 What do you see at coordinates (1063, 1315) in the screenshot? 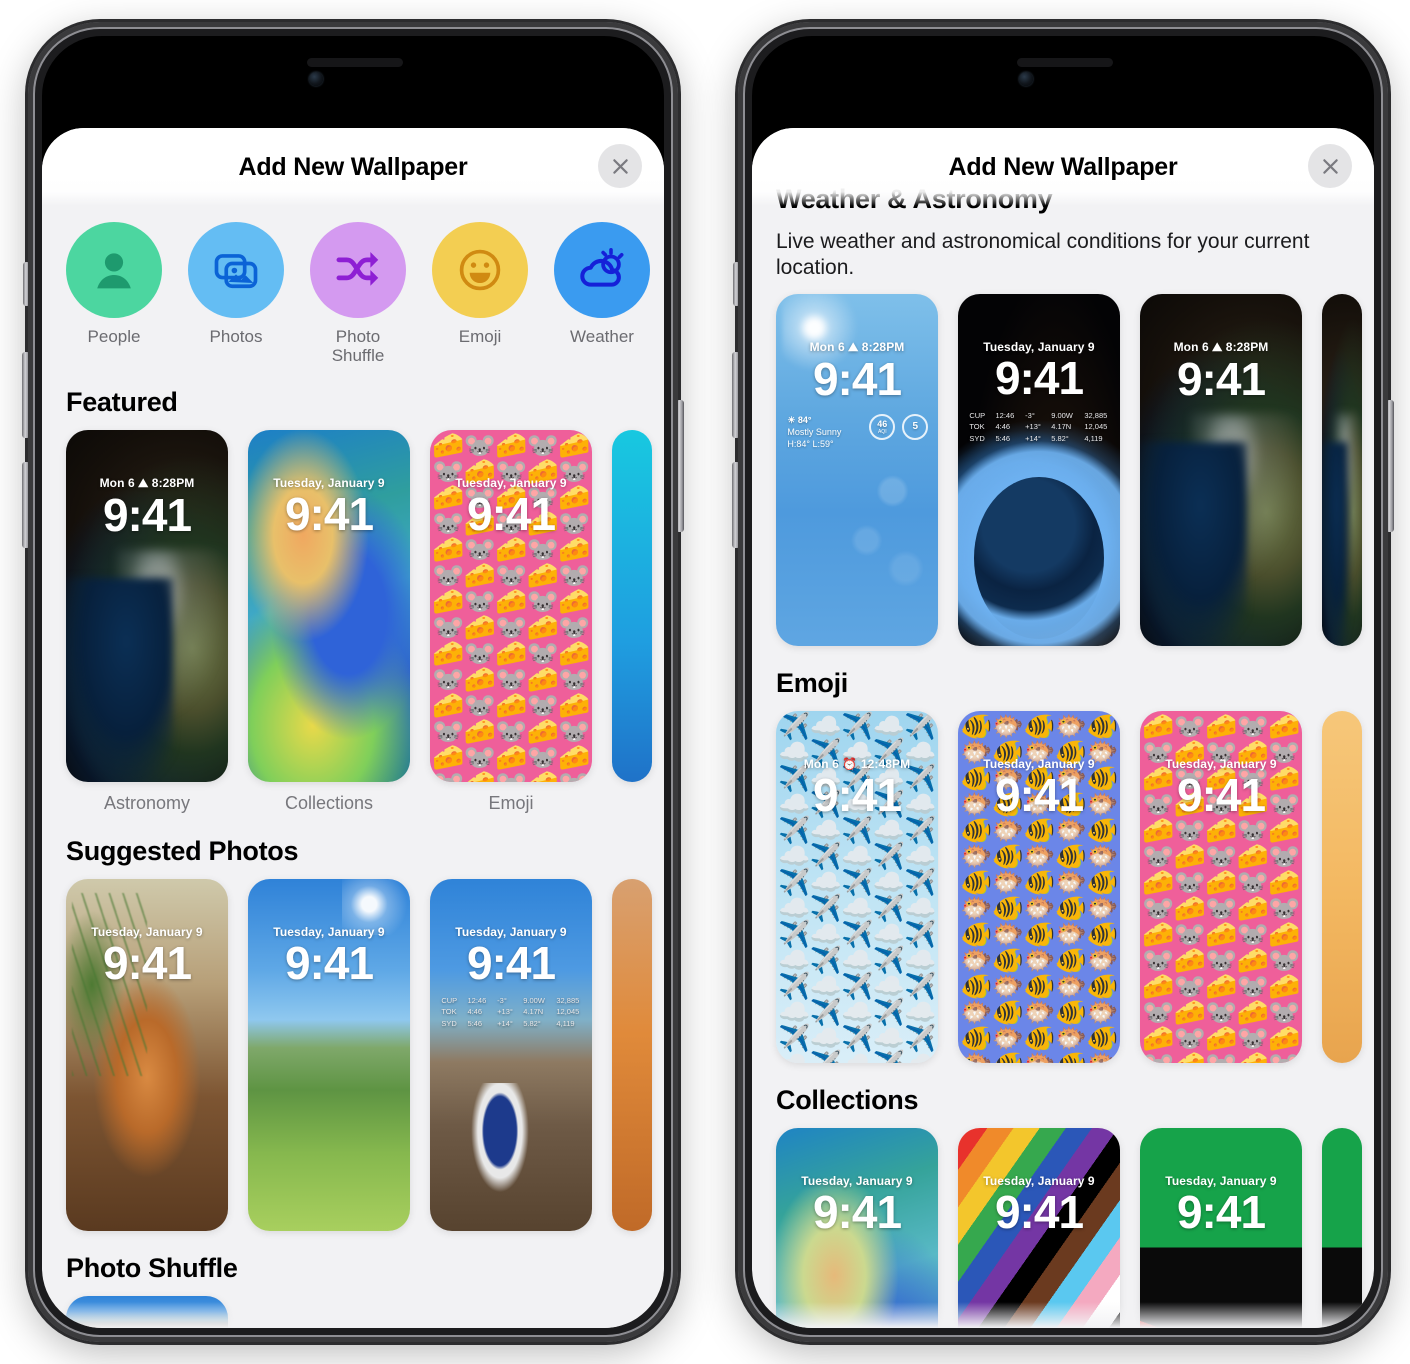
I see `scroll-fade-right` at bounding box center [1063, 1315].